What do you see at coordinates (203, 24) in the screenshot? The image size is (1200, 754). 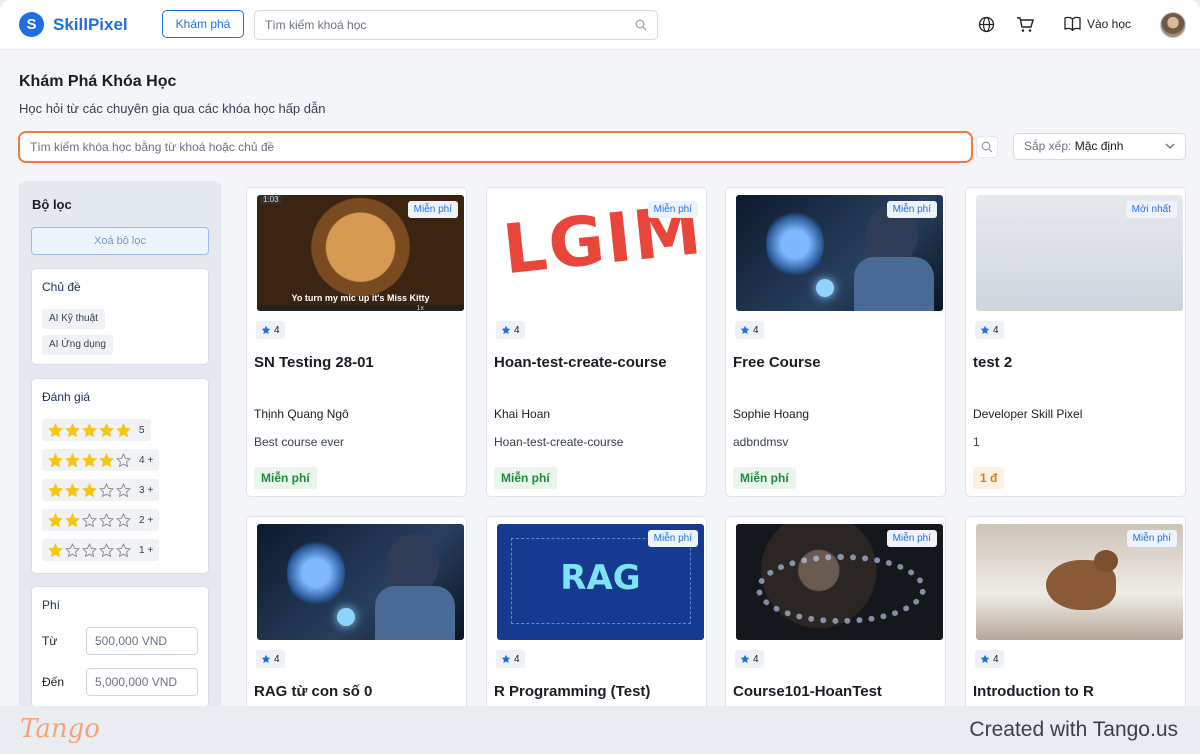 I see `explore-button: Khám phá` at bounding box center [203, 24].